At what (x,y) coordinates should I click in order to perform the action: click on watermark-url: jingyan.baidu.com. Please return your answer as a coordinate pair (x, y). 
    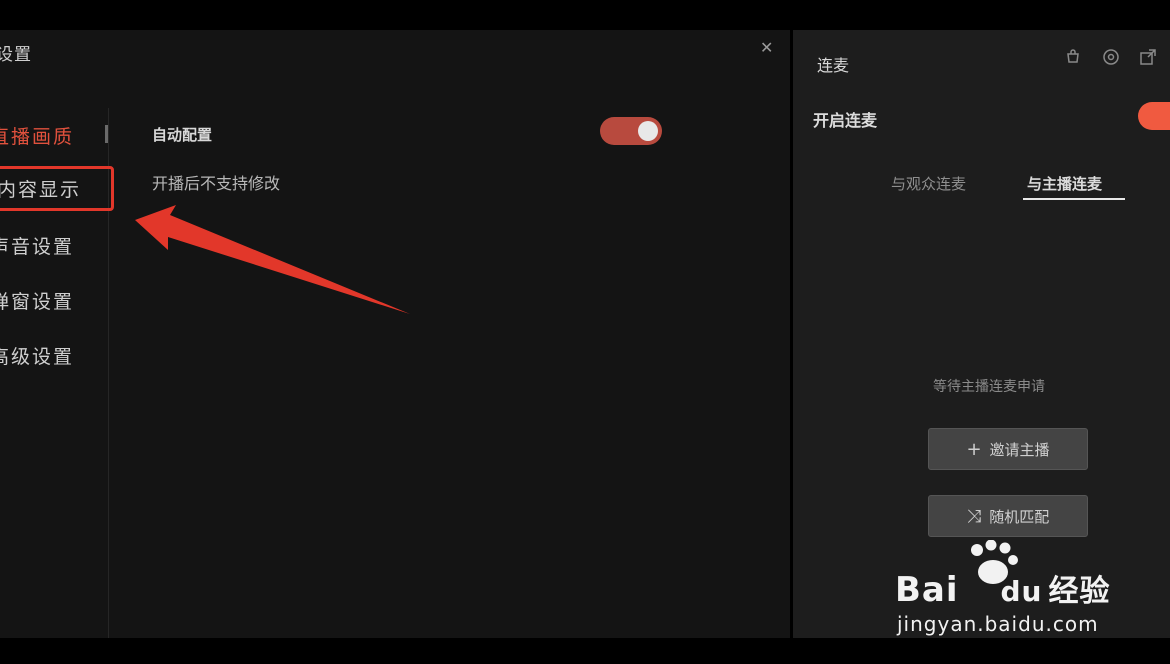
    Looking at the image, I should click on (998, 624).